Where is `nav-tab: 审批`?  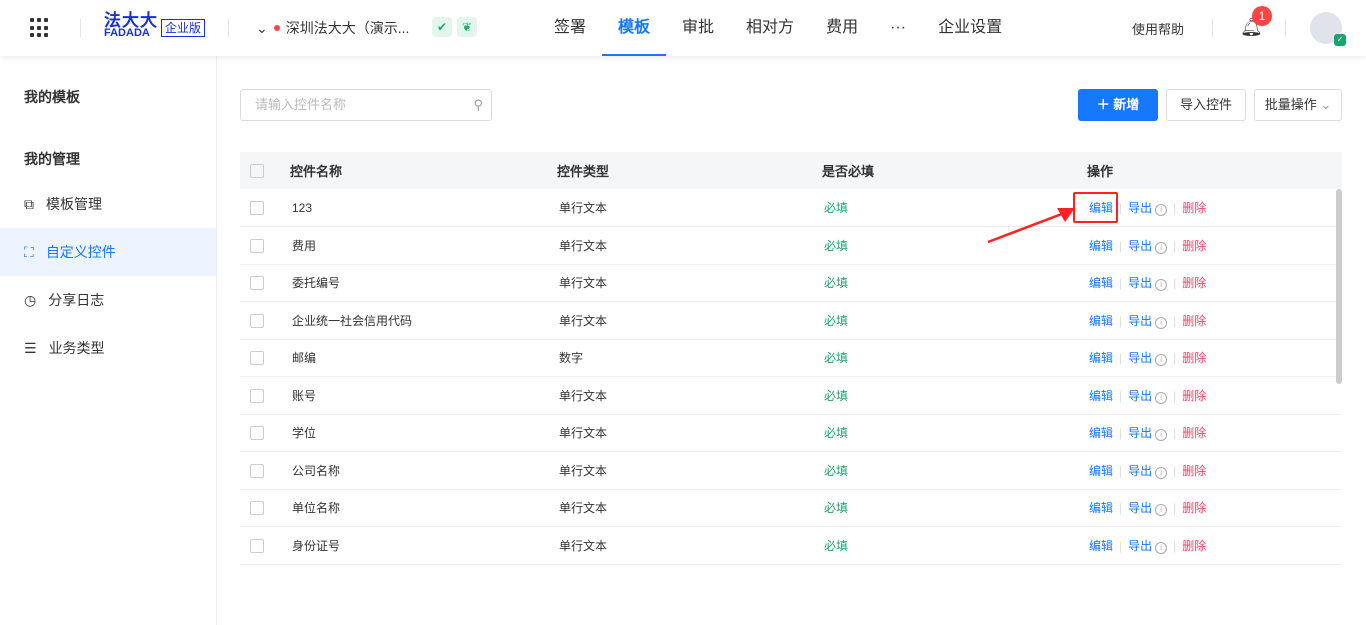
nav-tab: 审批 is located at coordinates (698, 28).